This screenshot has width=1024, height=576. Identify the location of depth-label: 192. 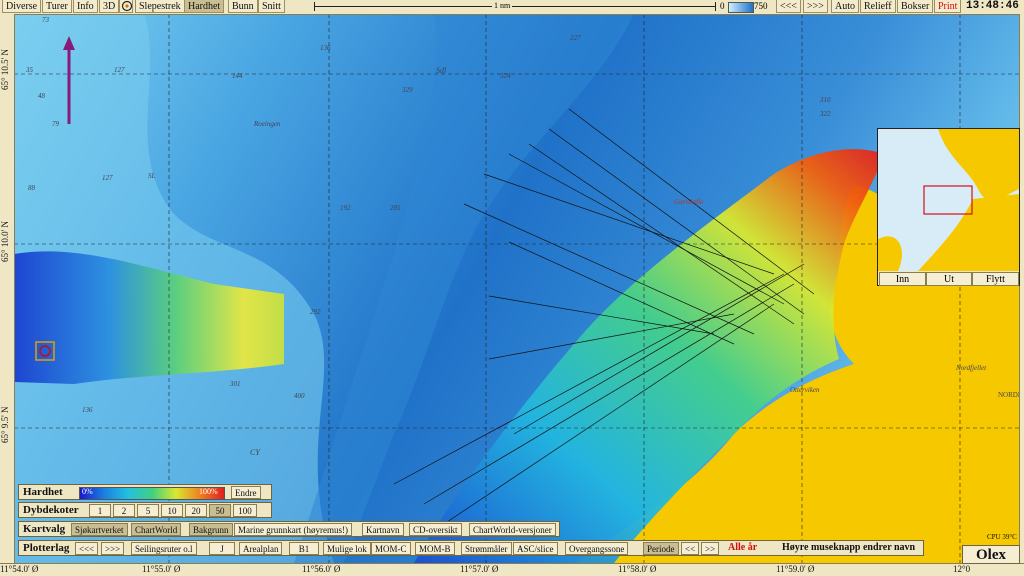
(345, 208).